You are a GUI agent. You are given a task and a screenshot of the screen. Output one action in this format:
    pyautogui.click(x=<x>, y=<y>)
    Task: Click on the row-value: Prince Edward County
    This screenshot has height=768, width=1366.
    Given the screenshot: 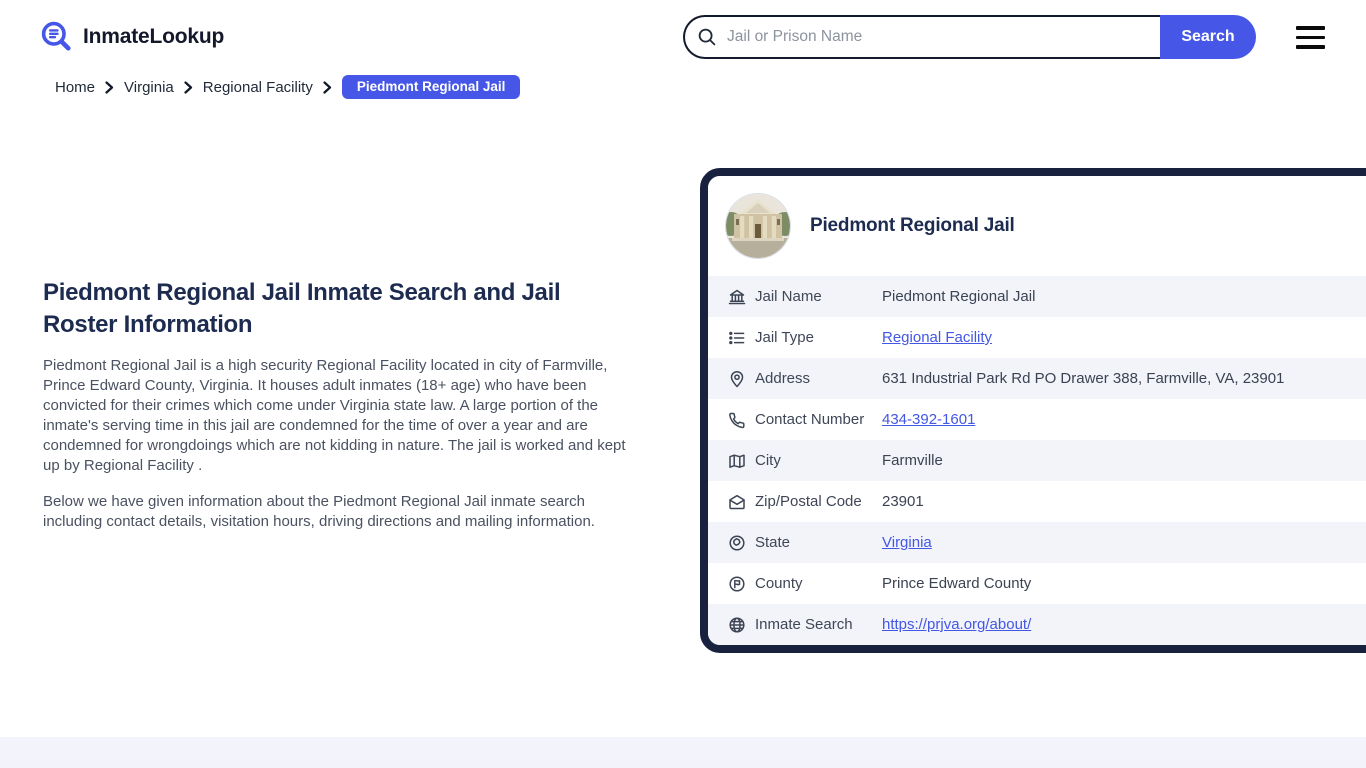 What is the action you would take?
    pyautogui.click(x=957, y=583)
    